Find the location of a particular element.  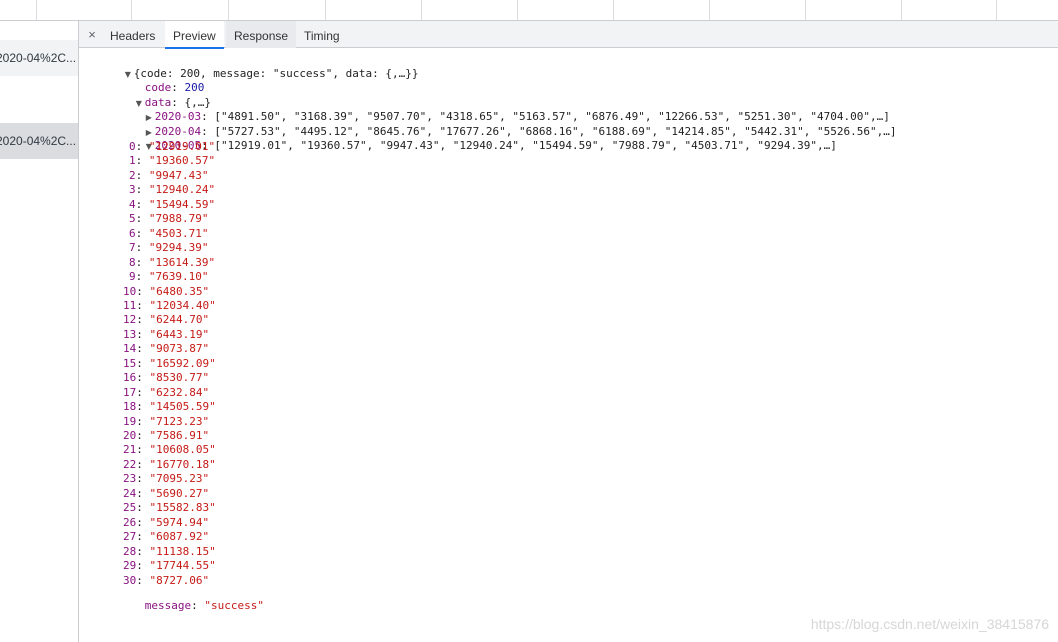

array-index: 25 is located at coordinates (130, 508).